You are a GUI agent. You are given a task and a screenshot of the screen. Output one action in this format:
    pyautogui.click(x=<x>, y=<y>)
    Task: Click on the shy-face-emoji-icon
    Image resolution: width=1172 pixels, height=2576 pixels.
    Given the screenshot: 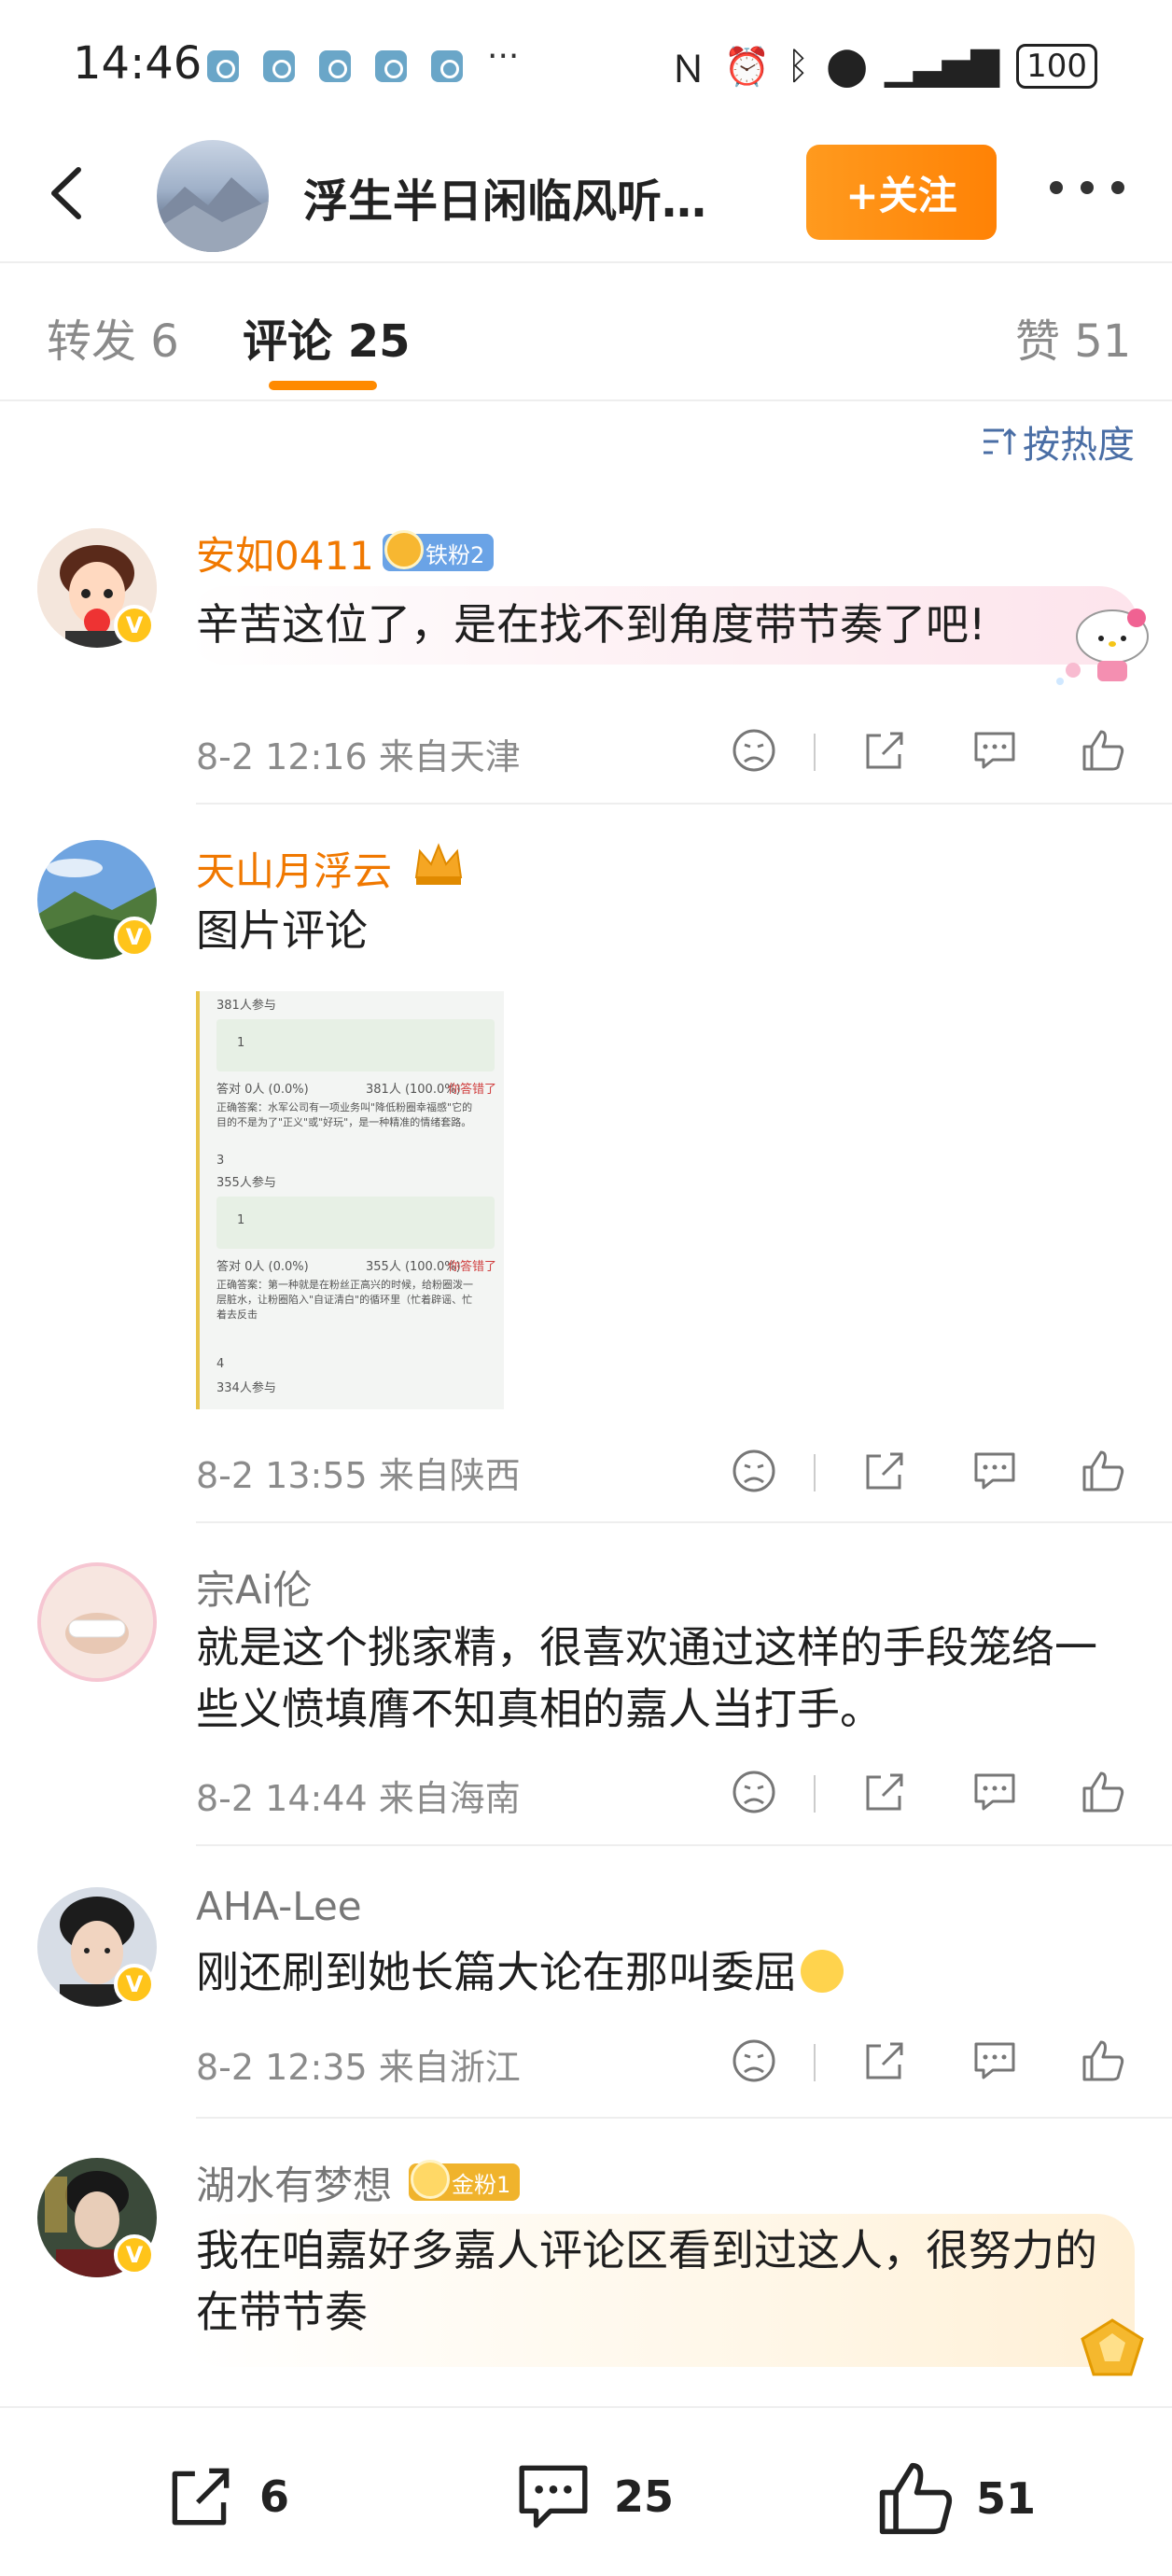 What is the action you would take?
    pyautogui.click(x=822, y=1971)
    